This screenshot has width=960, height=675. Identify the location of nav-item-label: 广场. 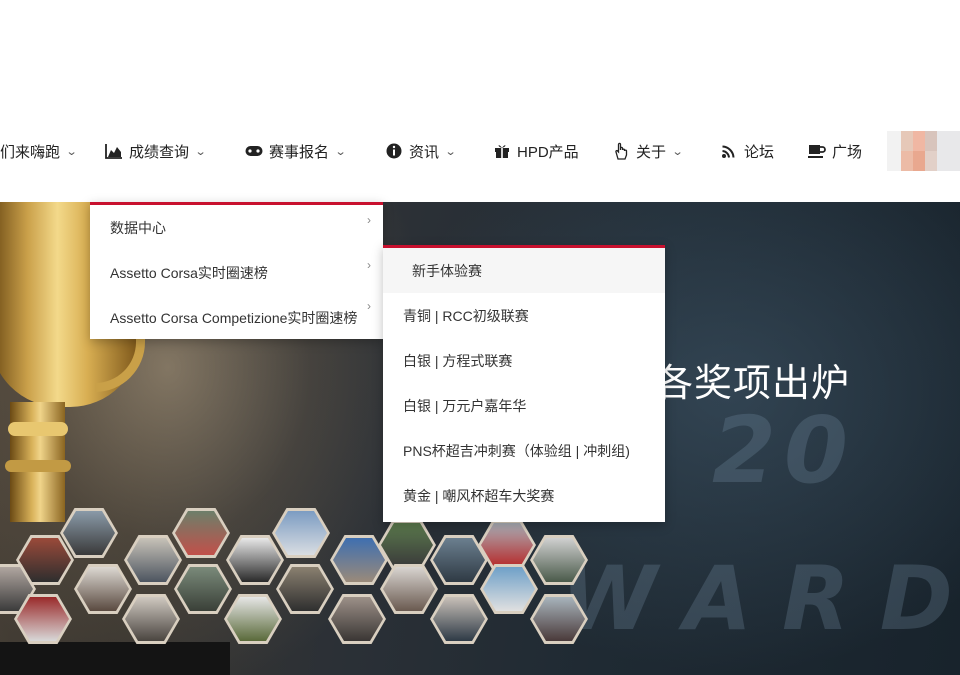
(847, 152).